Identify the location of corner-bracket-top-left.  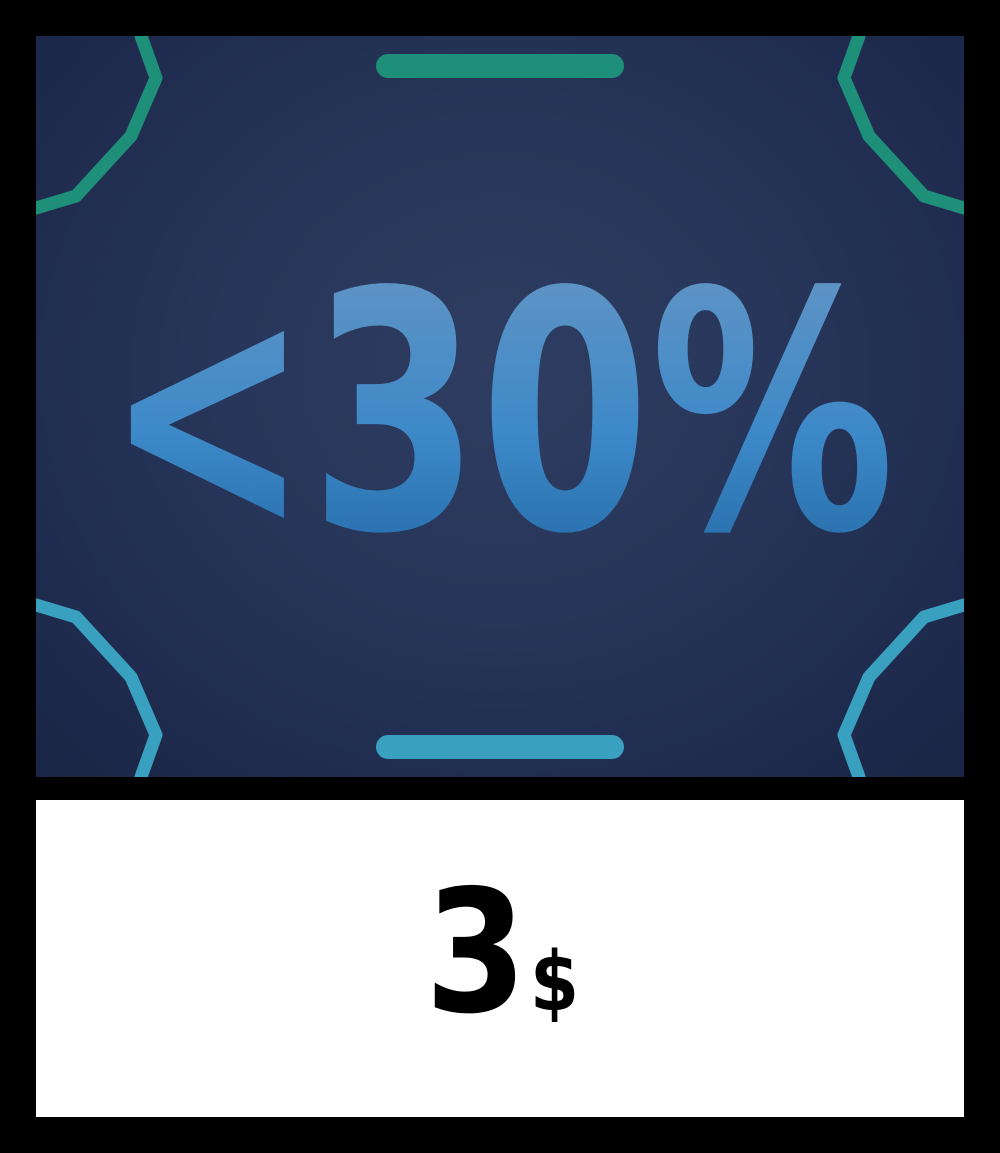
(99, 125).